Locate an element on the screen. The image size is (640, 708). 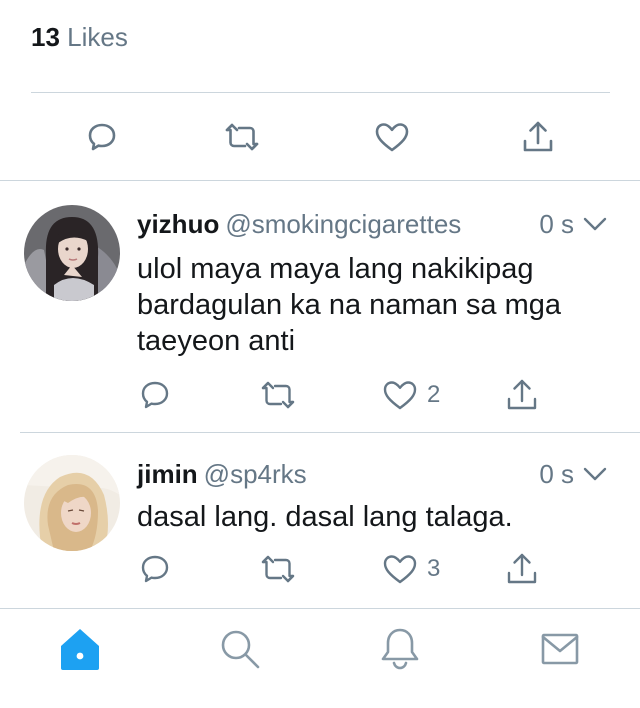
display-name: jimin is located at coordinates (167, 474).